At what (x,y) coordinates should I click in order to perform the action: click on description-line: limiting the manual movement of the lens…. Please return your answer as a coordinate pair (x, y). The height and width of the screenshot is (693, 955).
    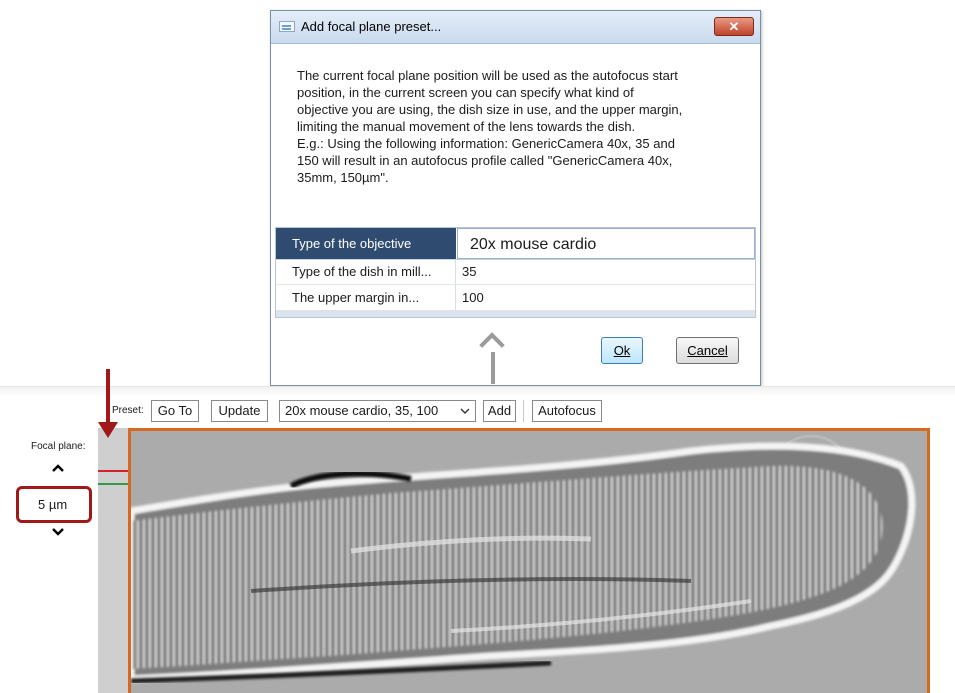
    Looking at the image, I should click on (466, 126).